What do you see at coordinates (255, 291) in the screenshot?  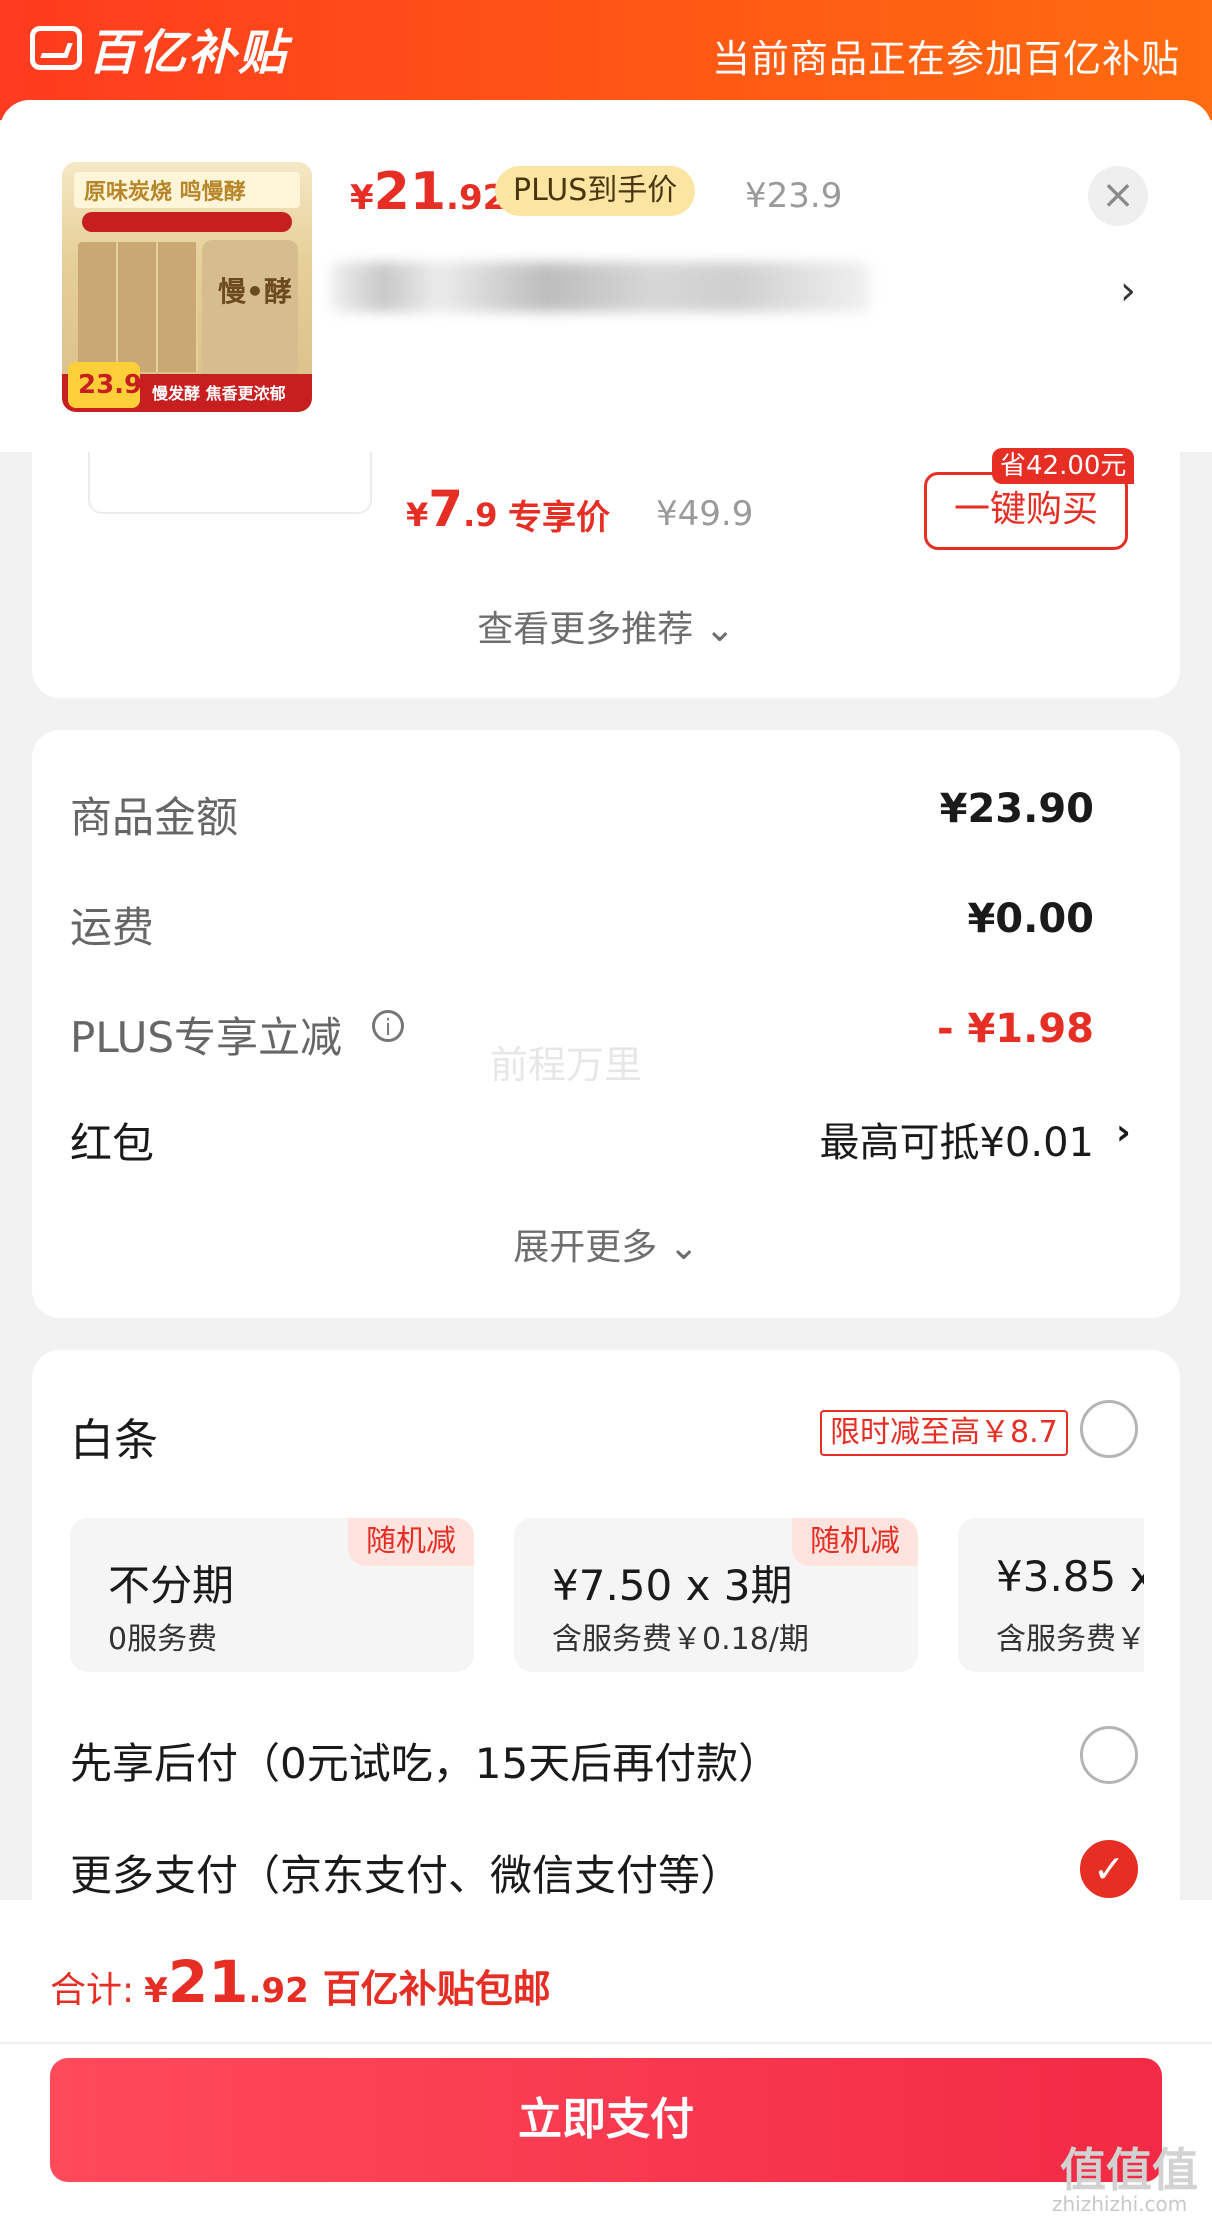 I see `thumb-bag-label: 慢•酵` at bounding box center [255, 291].